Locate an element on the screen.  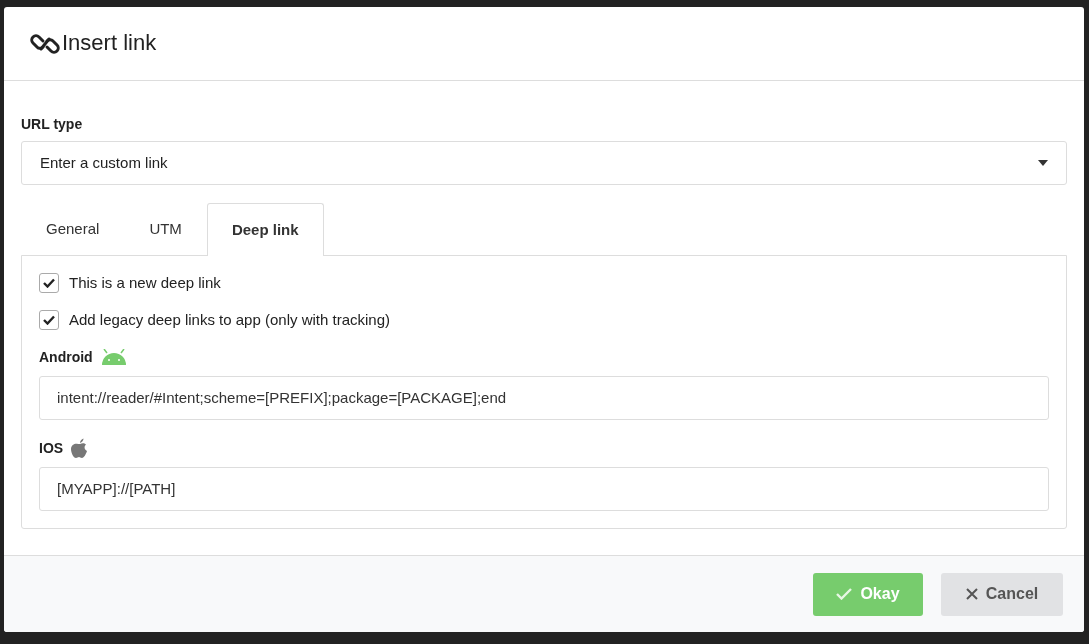
link-icon is located at coordinates (45, 43).